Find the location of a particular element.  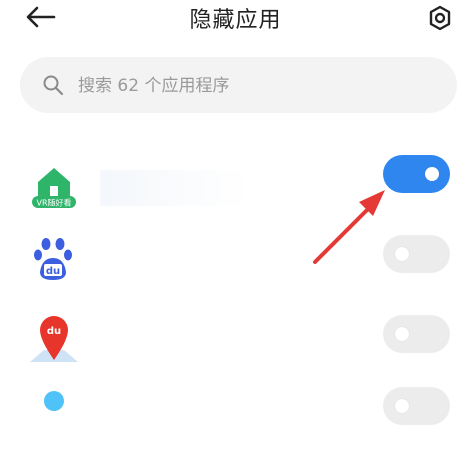

header: 隐藏应用 is located at coordinates (235, 20).